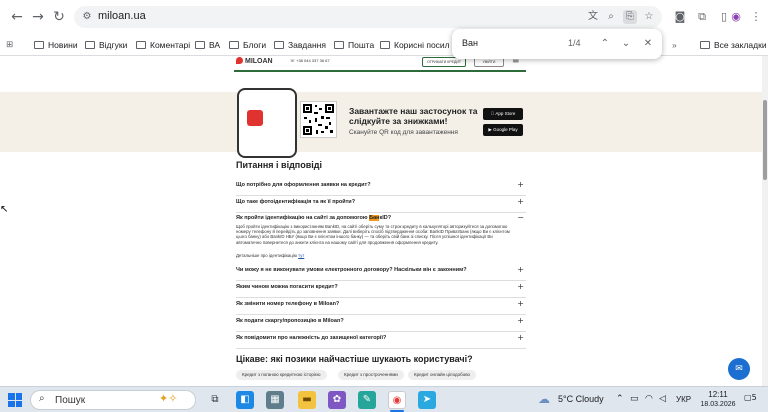 This screenshot has width=768, height=412. What do you see at coordinates (680, 17) in the screenshot?
I see `screenshot-icon: ◙` at bounding box center [680, 17].